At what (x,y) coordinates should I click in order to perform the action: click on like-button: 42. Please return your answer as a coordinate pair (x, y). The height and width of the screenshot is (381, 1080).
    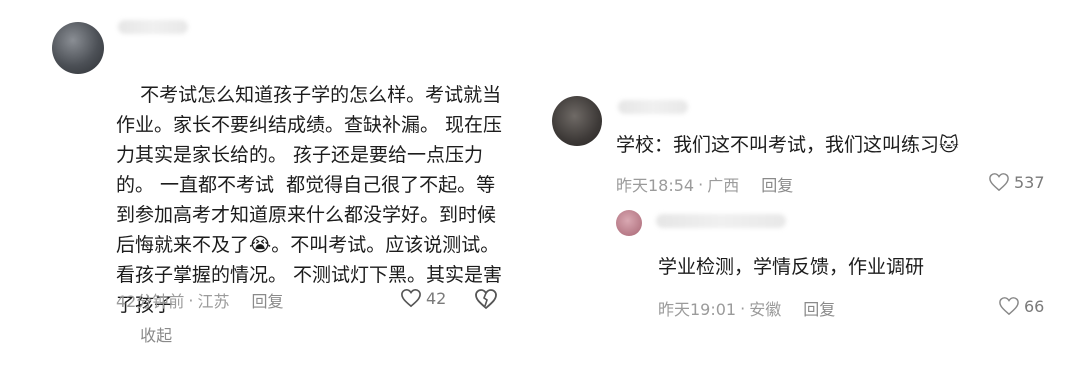
    Looking at the image, I should click on (423, 298).